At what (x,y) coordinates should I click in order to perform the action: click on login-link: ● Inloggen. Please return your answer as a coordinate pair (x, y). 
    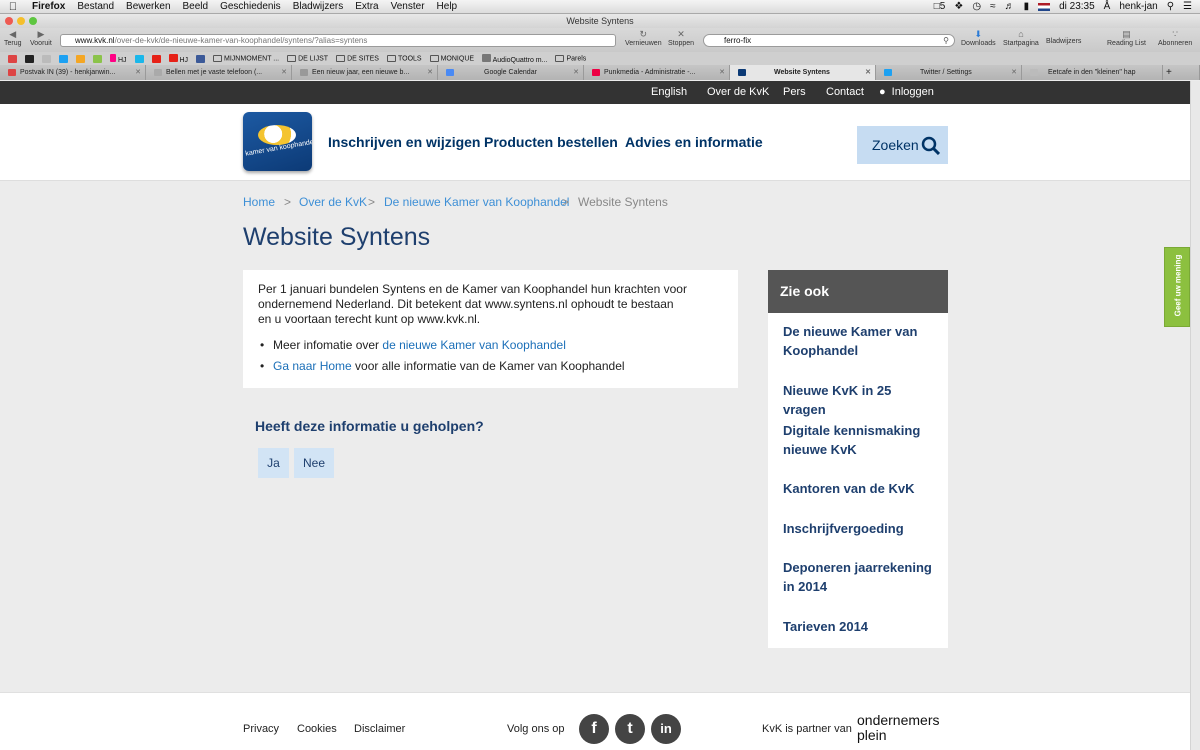
    Looking at the image, I should click on (906, 92).